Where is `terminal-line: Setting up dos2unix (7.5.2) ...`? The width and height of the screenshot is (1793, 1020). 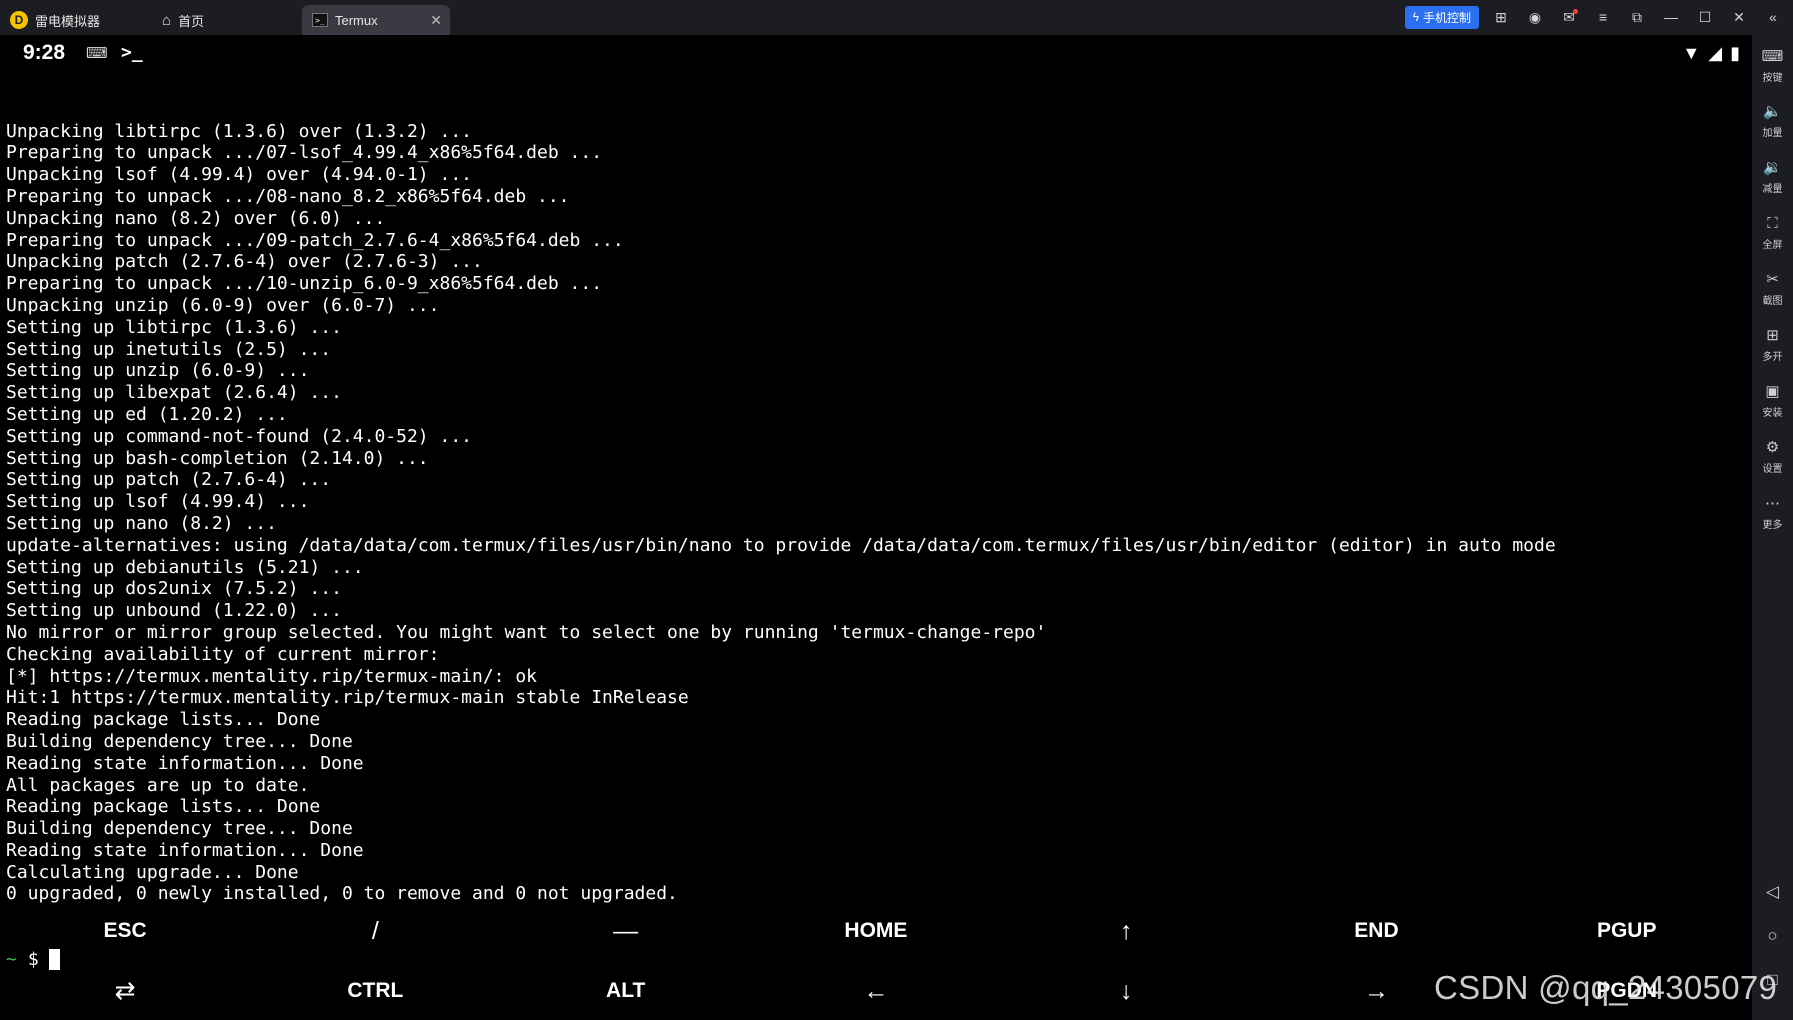
terminal-line: Setting up dos2unix (7.5.2) ... is located at coordinates (174, 589).